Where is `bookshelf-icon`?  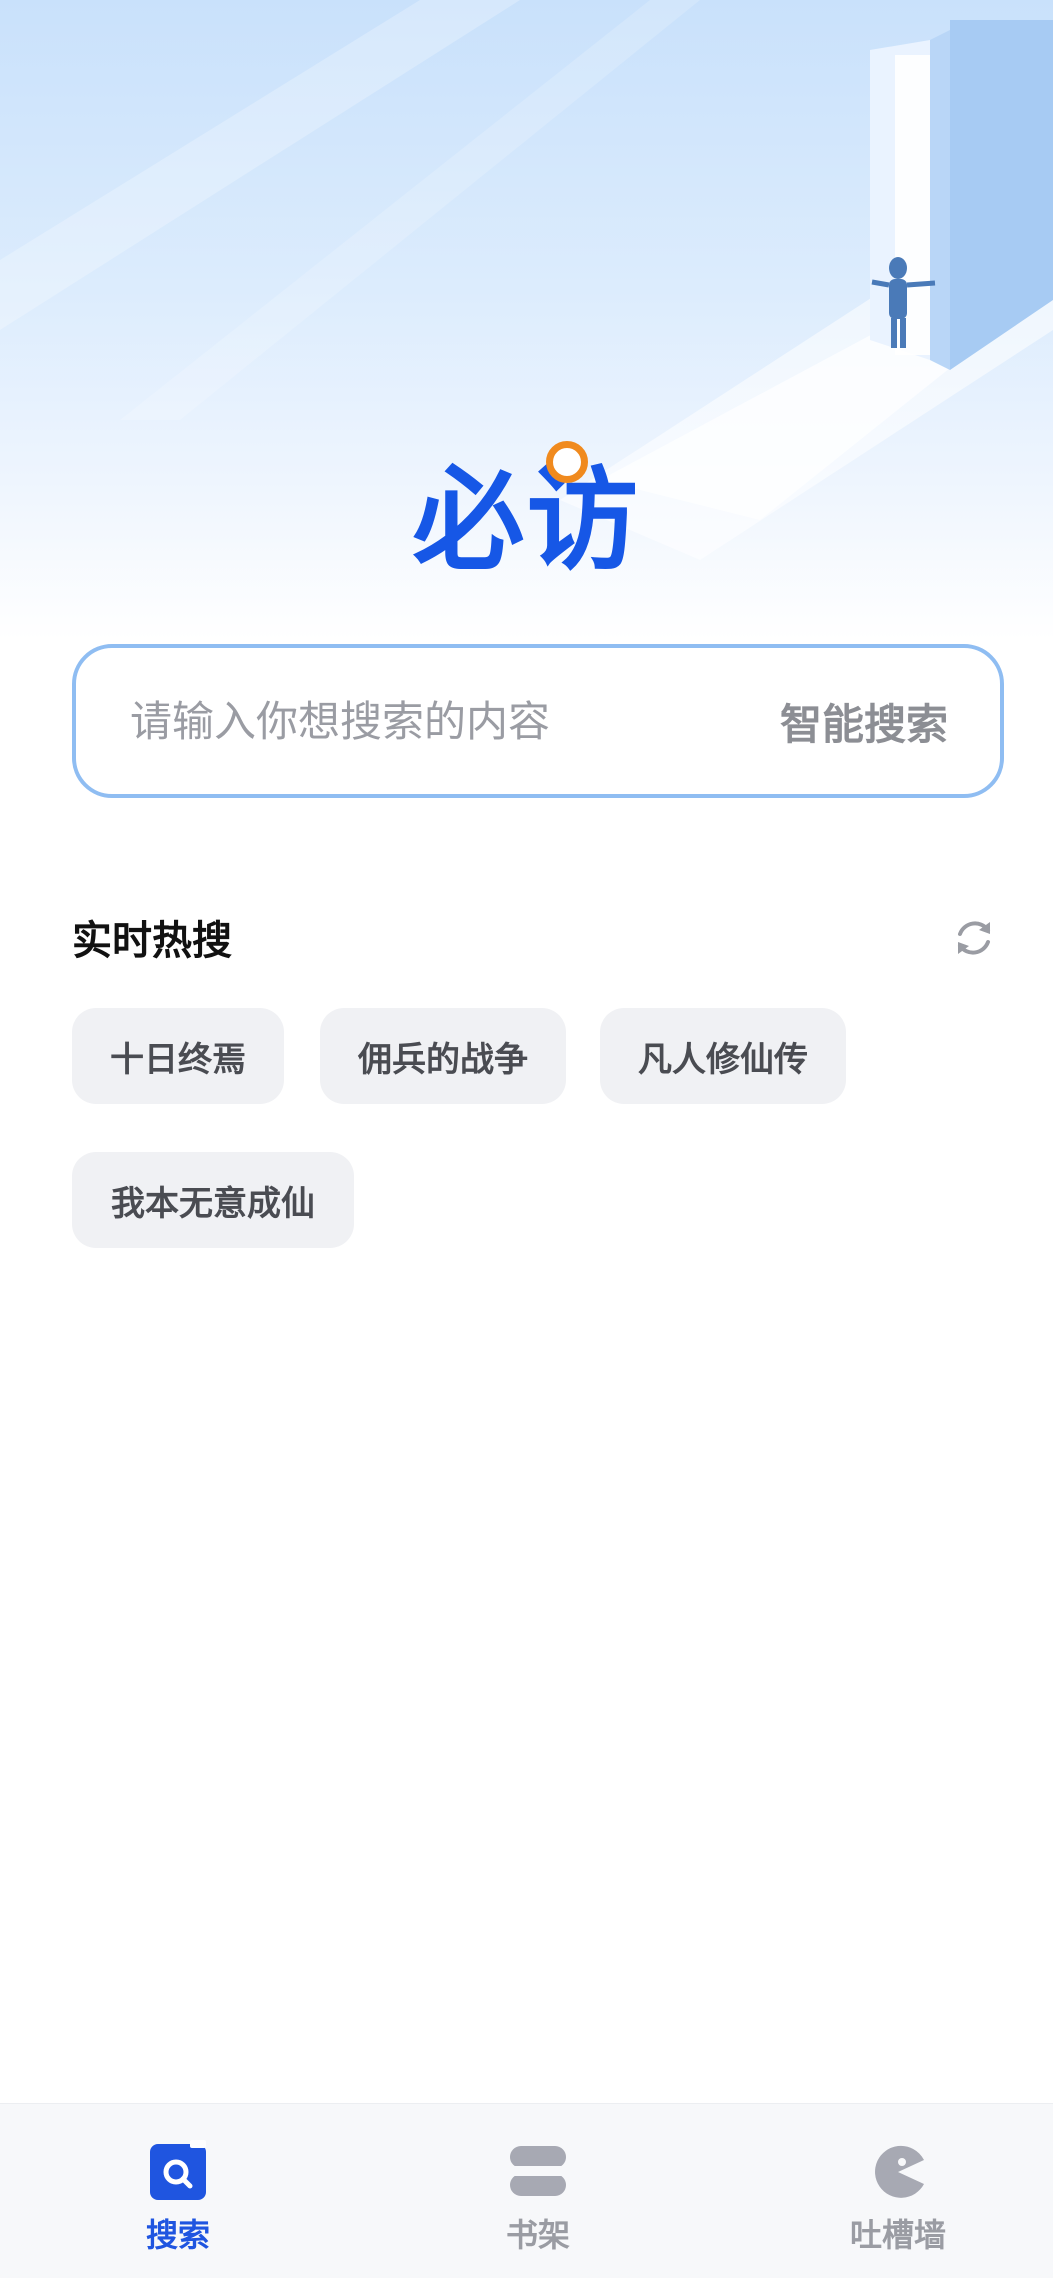 bookshelf-icon is located at coordinates (538, 2171).